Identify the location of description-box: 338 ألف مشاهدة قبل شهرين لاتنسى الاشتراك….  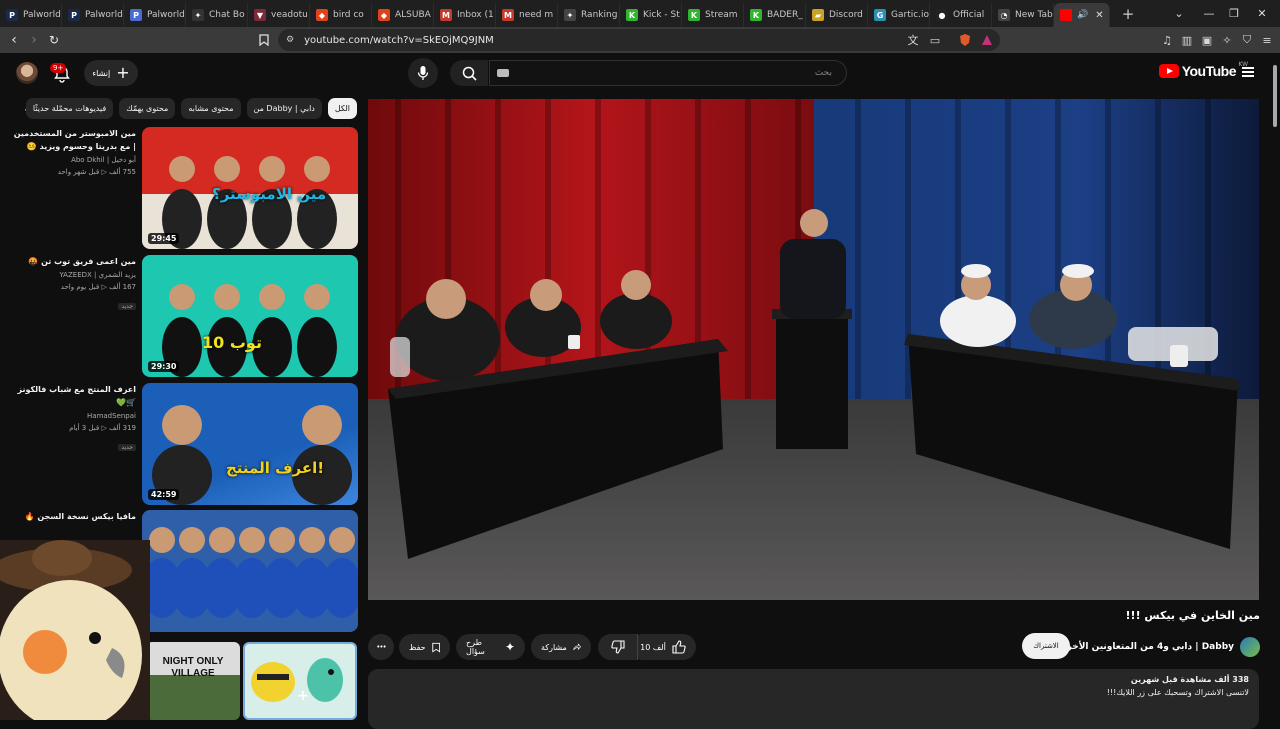
(813, 699).